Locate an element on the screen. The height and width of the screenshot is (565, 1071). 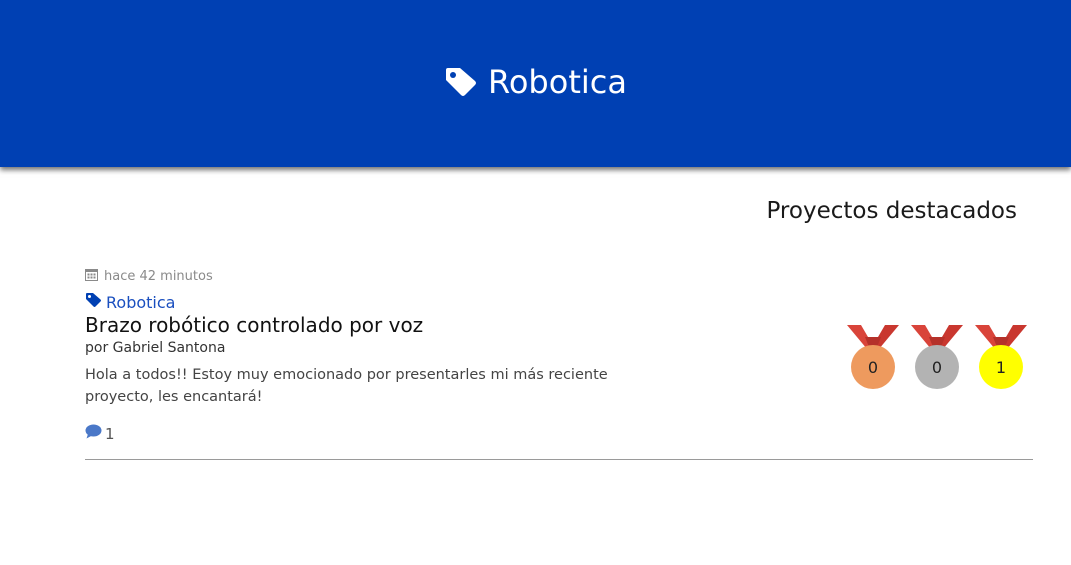
bronze-medal-count: 0 is located at coordinates (873, 367).